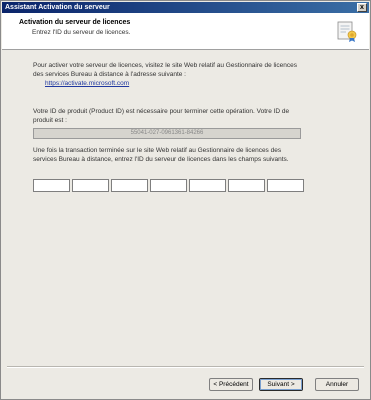  What do you see at coordinates (337, 384) in the screenshot?
I see `cancel-button: Annuler` at bounding box center [337, 384].